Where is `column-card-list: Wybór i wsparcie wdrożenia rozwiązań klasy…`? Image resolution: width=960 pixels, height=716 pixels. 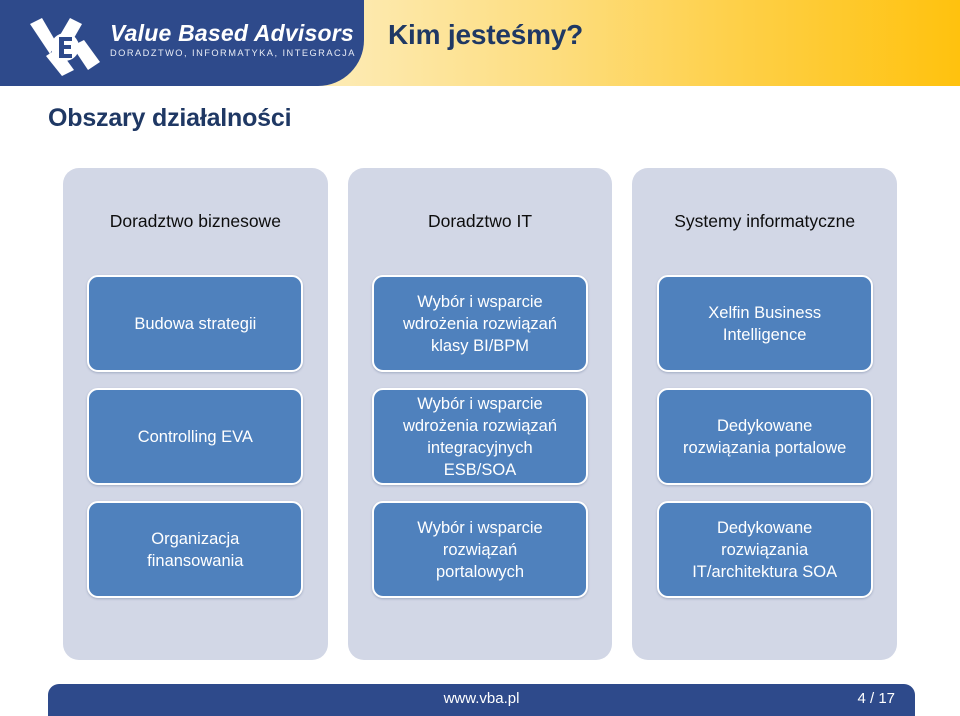 column-card-list: Wybór i wsparcie wdrożenia rozwiązań klasy… is located at coordinates (480, 467).